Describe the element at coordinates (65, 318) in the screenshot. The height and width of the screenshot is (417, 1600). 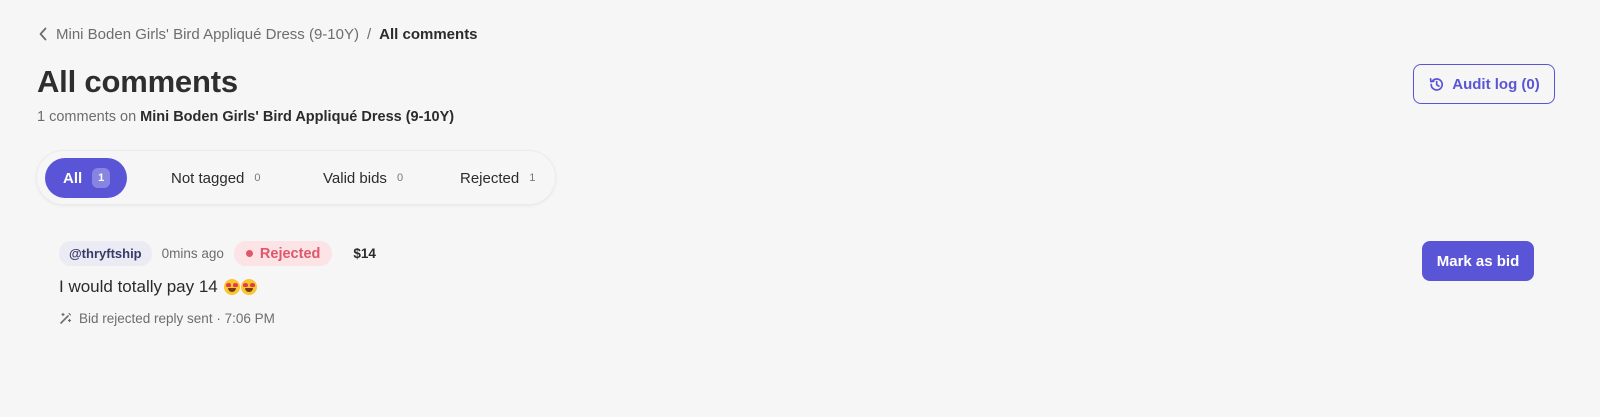
I see `magic-wand-icon` at that location.